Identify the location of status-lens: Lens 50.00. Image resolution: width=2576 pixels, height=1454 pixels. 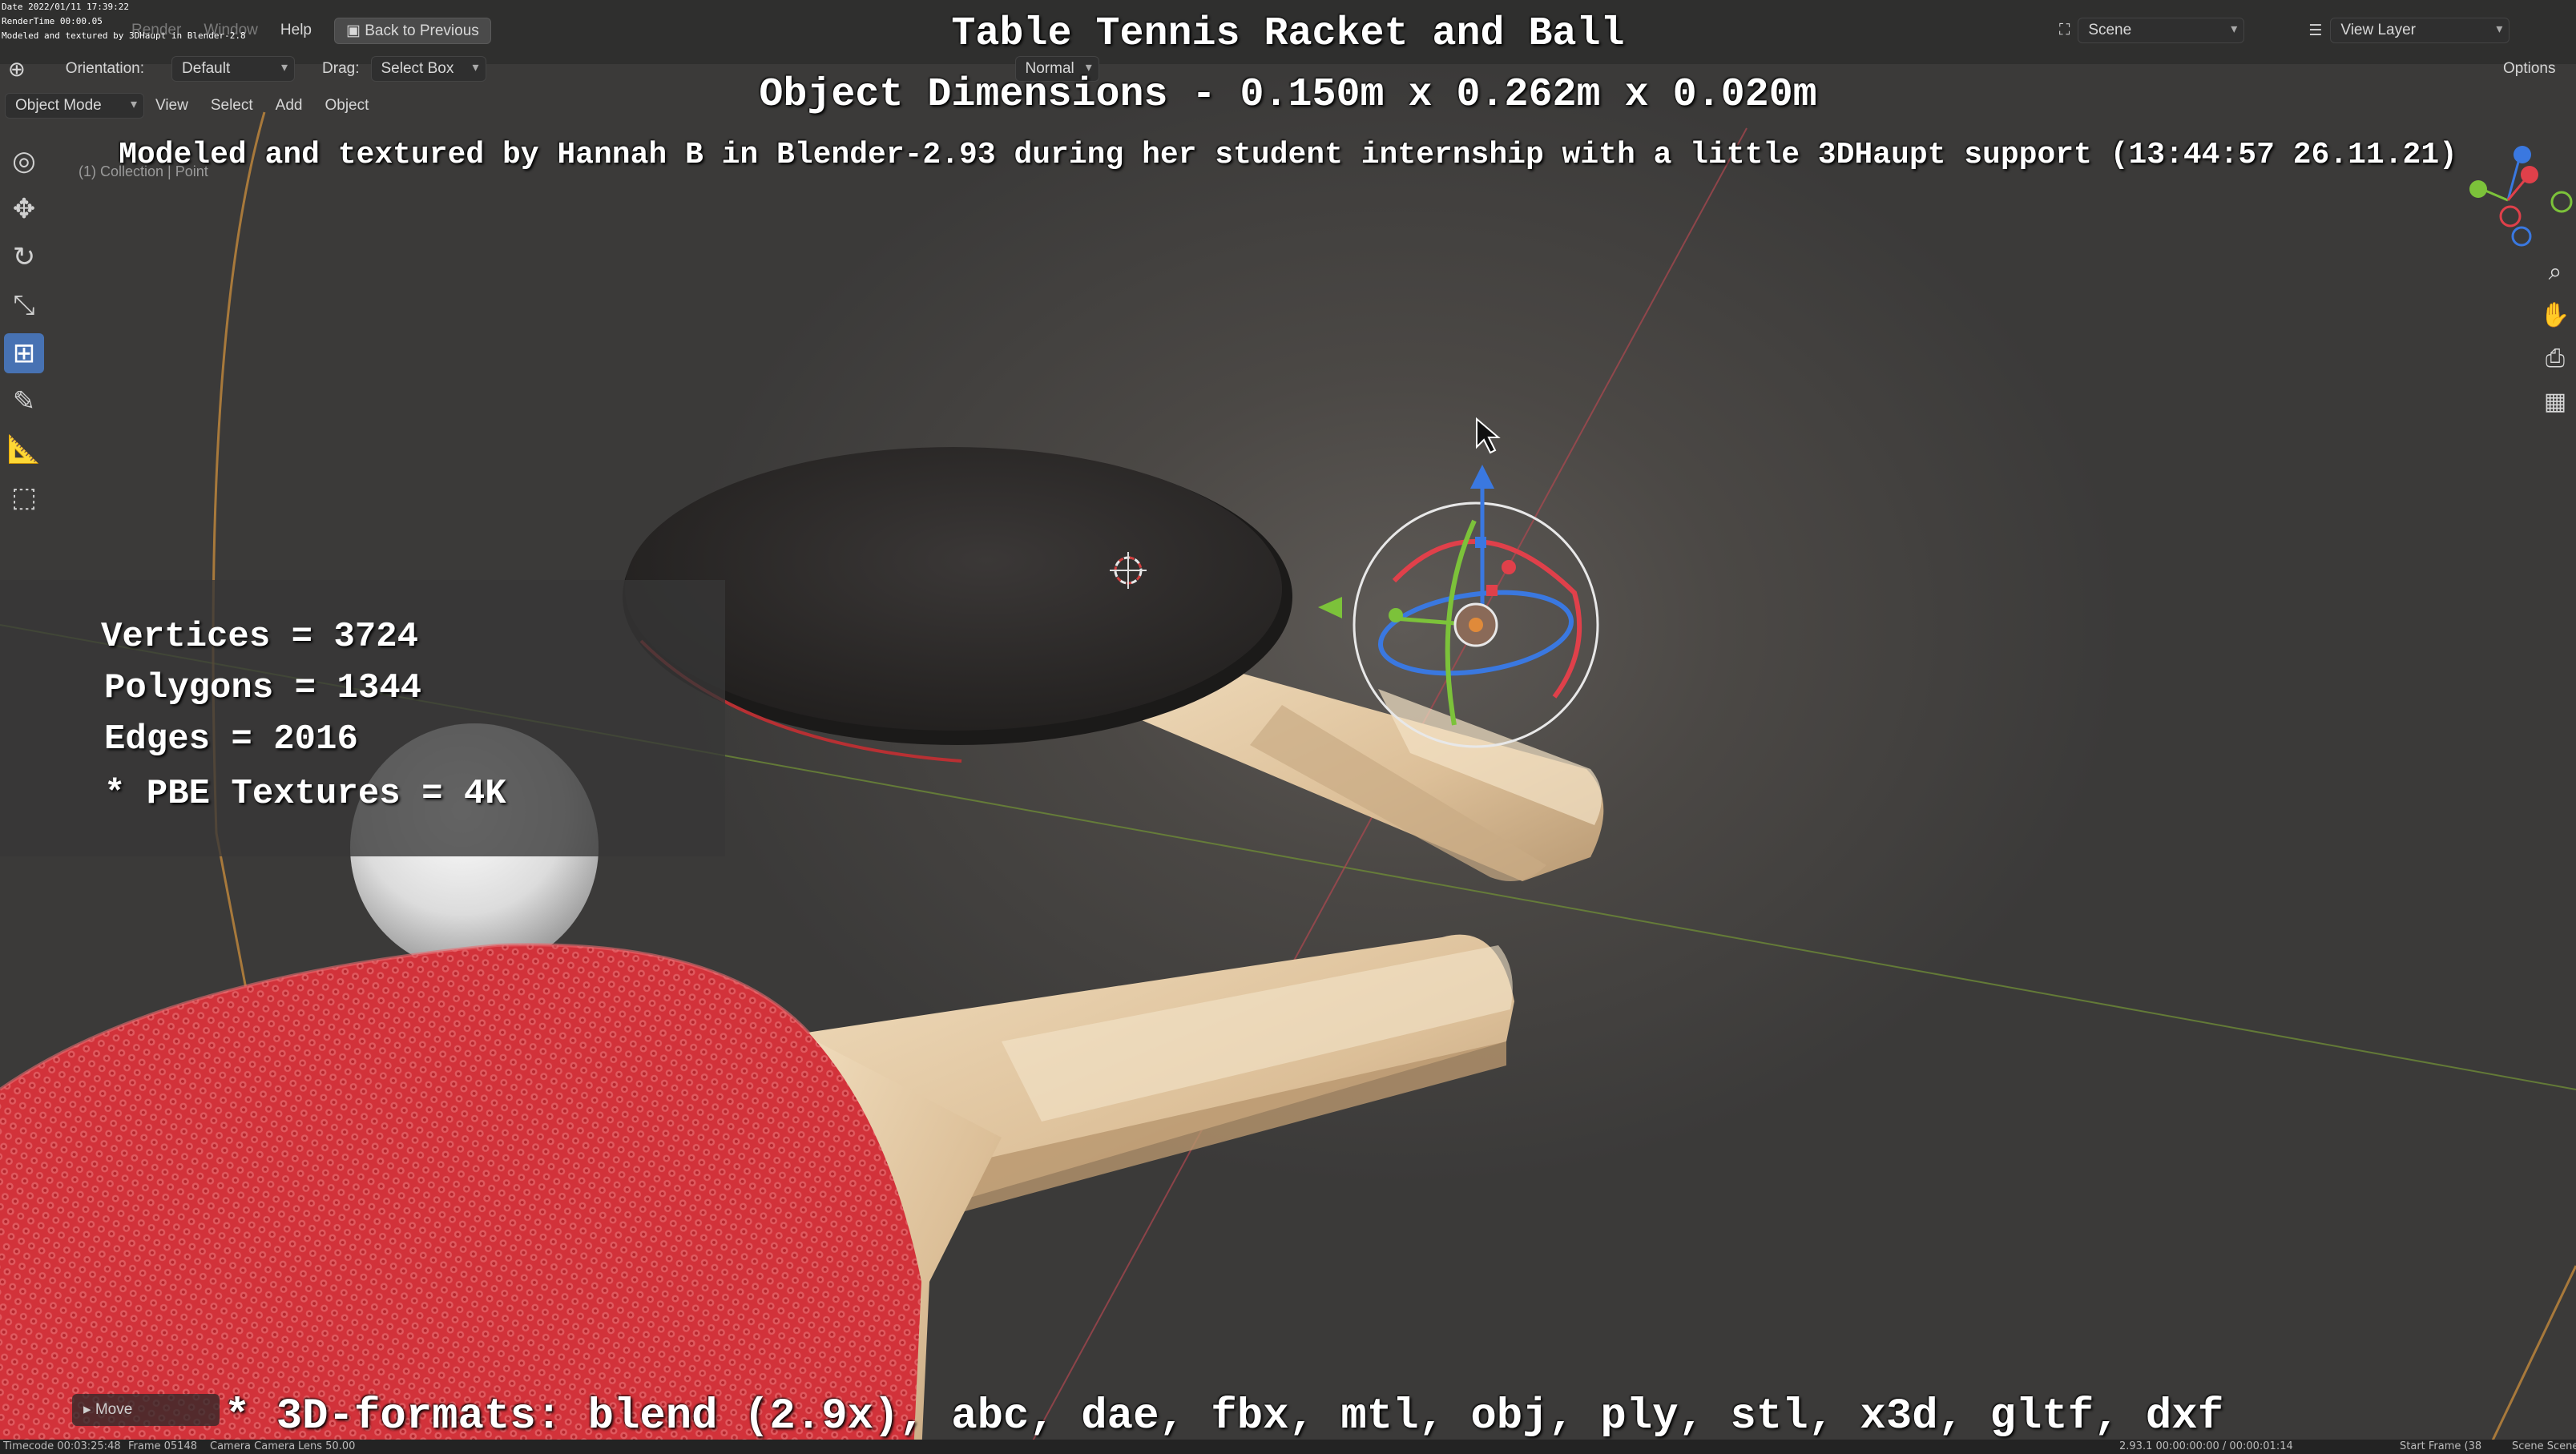
(327, 1446).